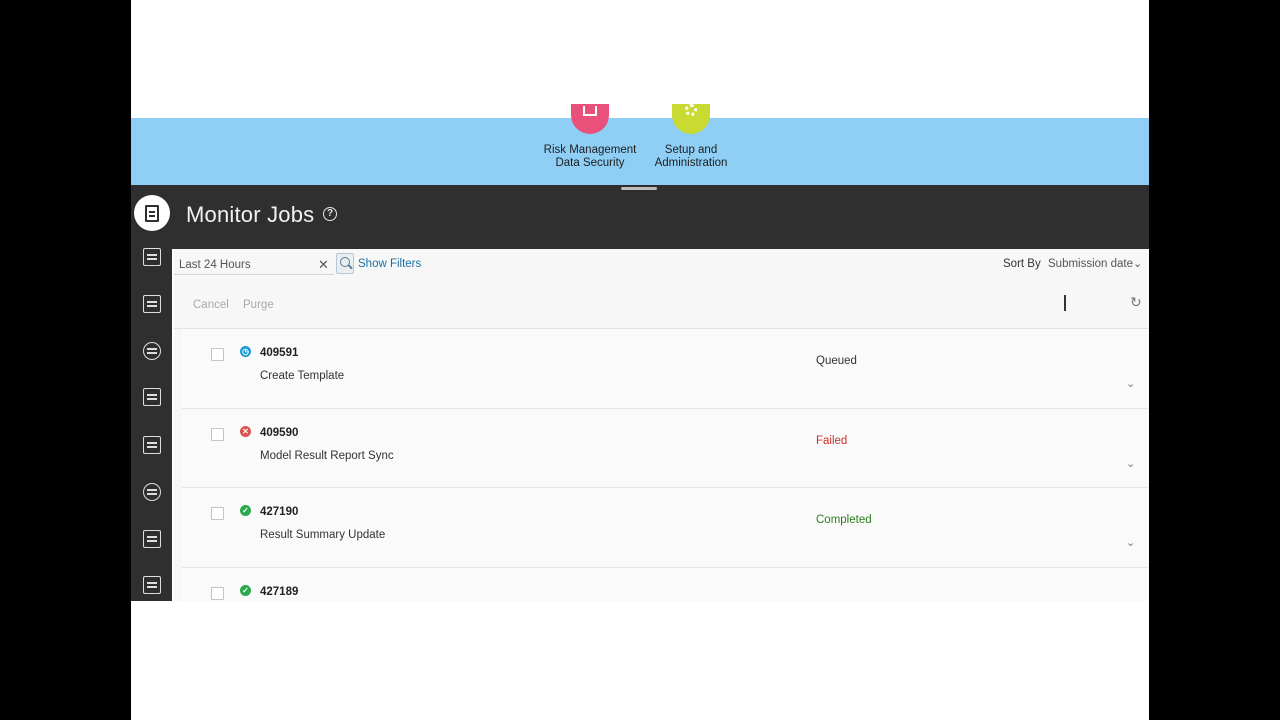  I want to click on time-range-filter: Last 24 Hours, so click(254, 264).